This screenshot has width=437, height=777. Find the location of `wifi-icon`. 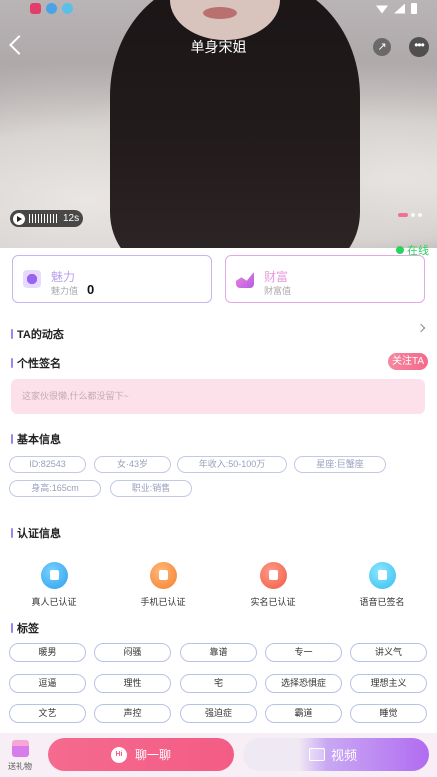

wifi-icon is located at coordinates (382, 9).